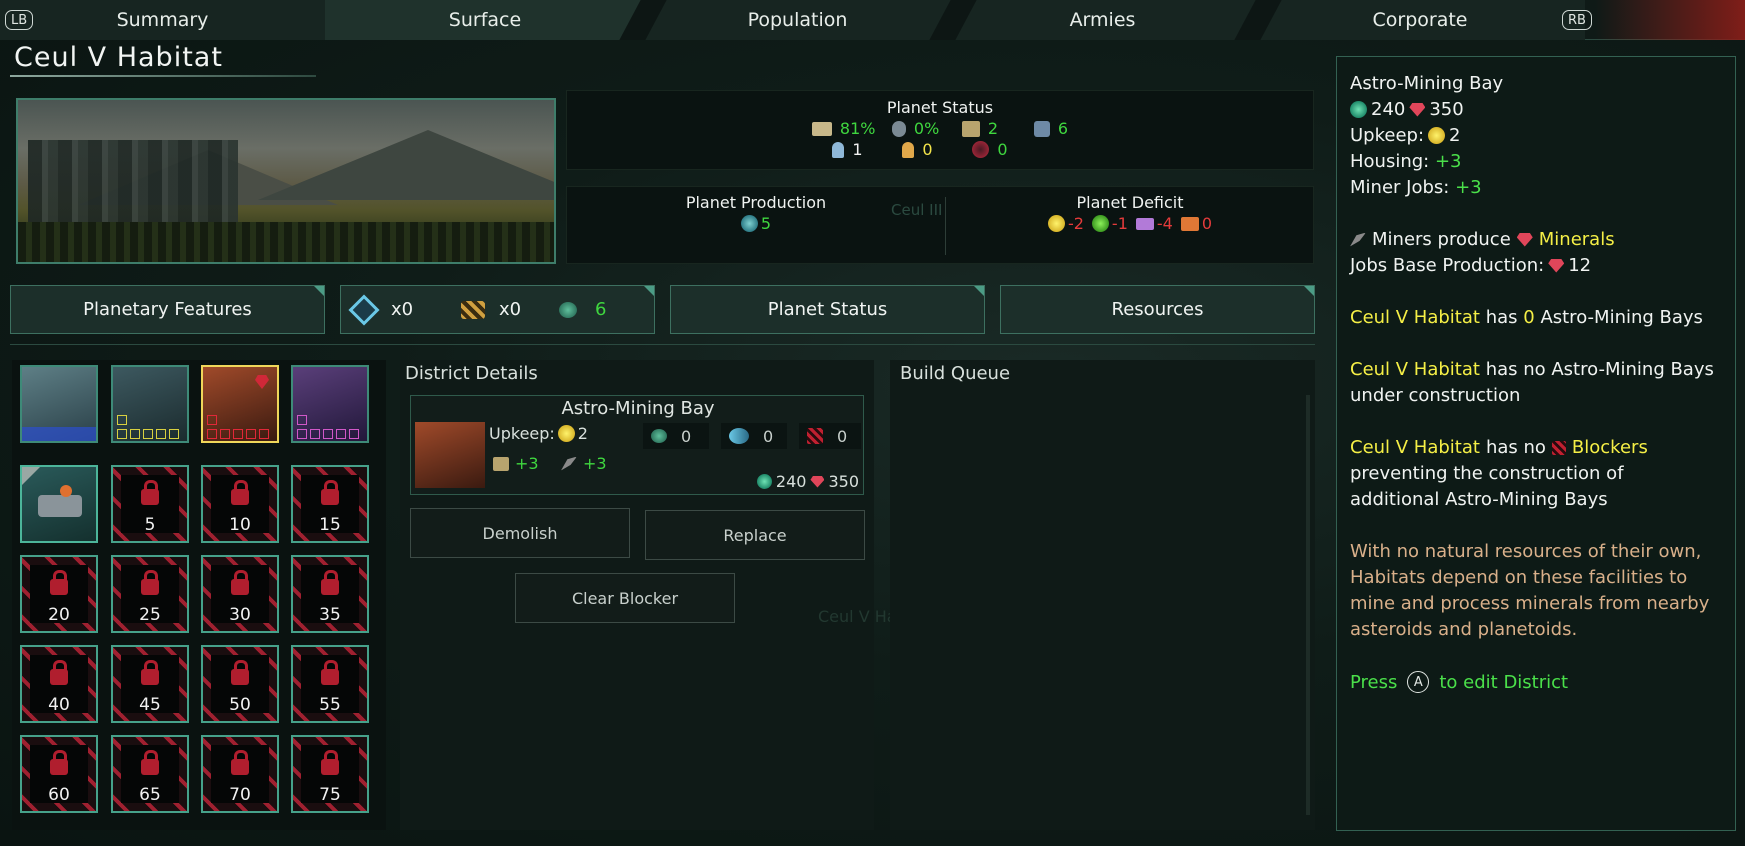  Describe the element at coordinates (1427, 83) in the screenshot. I see `tooltip-title: Astro-Mining Bay` at that location.